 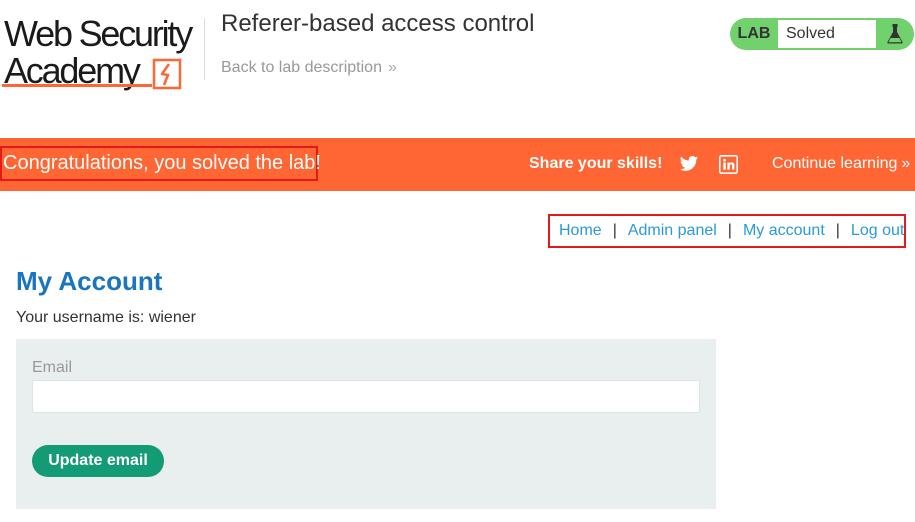 I want to click on twitter-icon, so click(x=689, y=164).